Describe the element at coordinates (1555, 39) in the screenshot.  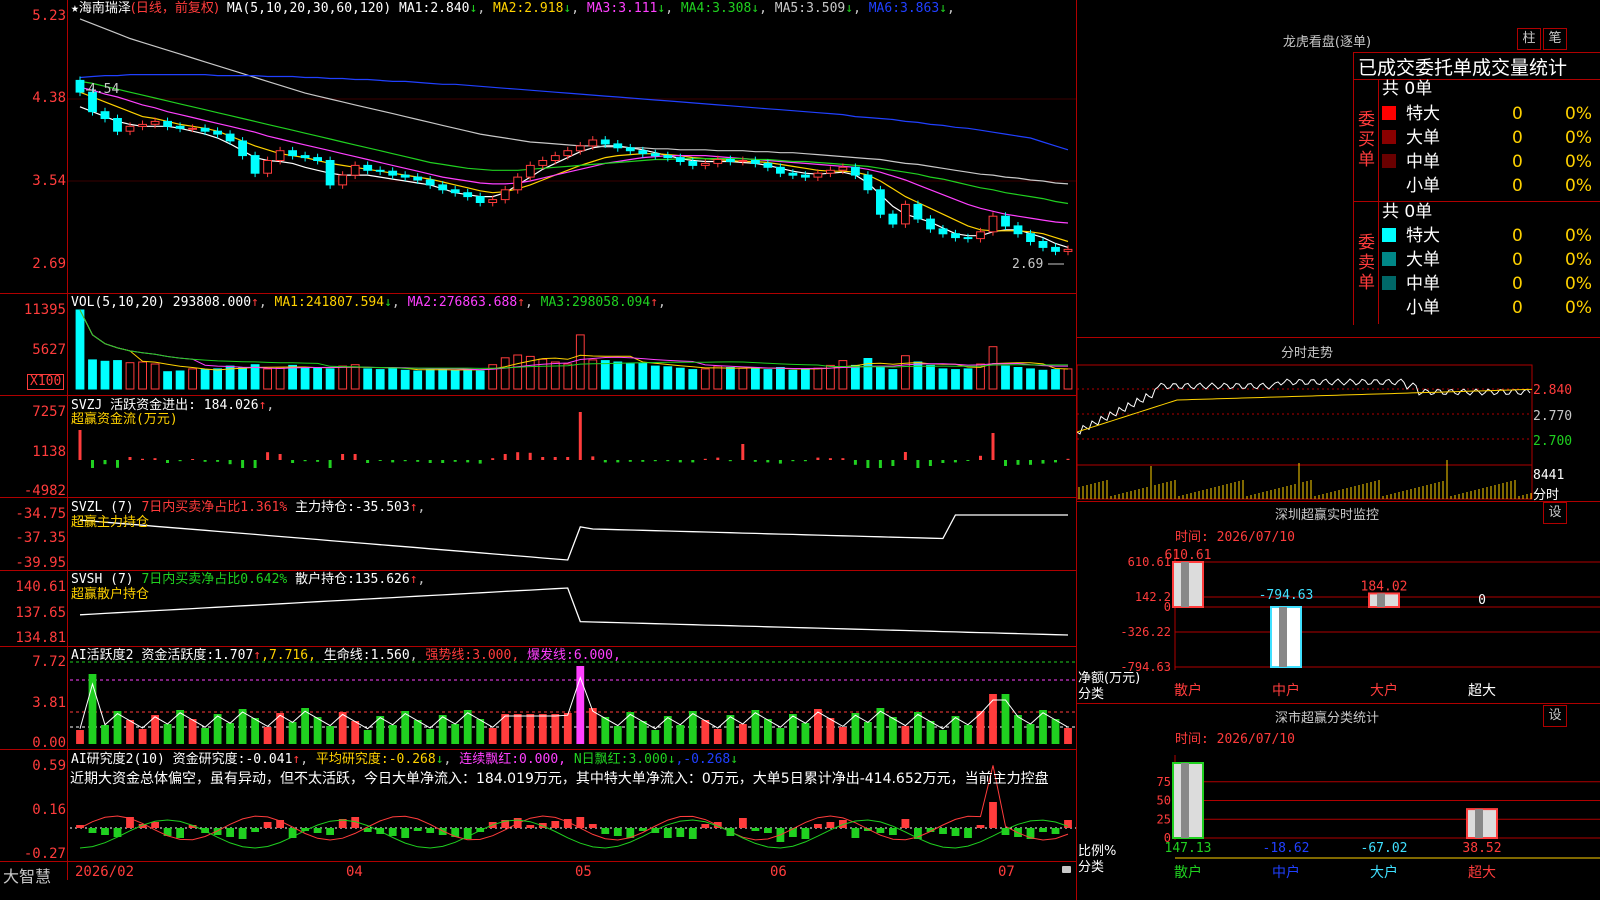
I see `tick-view-button: 笔` at that location.